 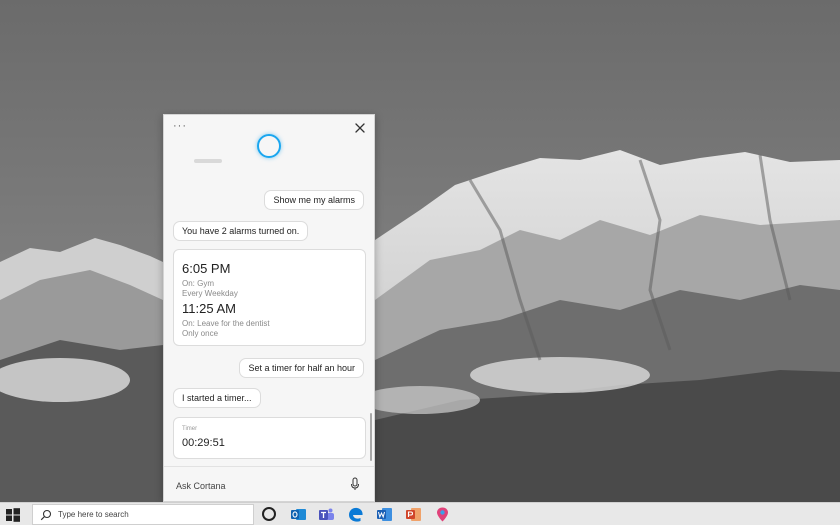 What do you see at coordinates (298, 514) in the screenshot?
I see `outlook-icon` at bounding box center [298, 514].